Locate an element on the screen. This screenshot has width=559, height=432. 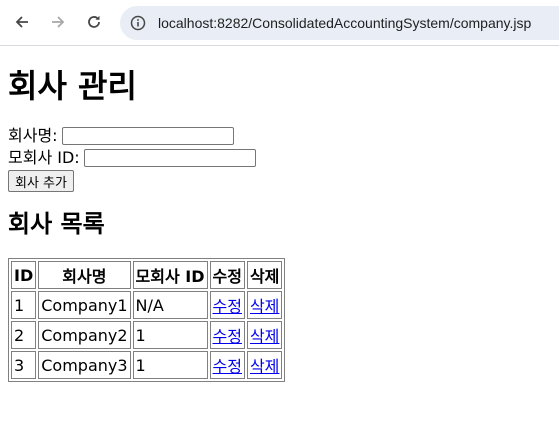
forward-arrow-icon is located at coordinates (58, 22).